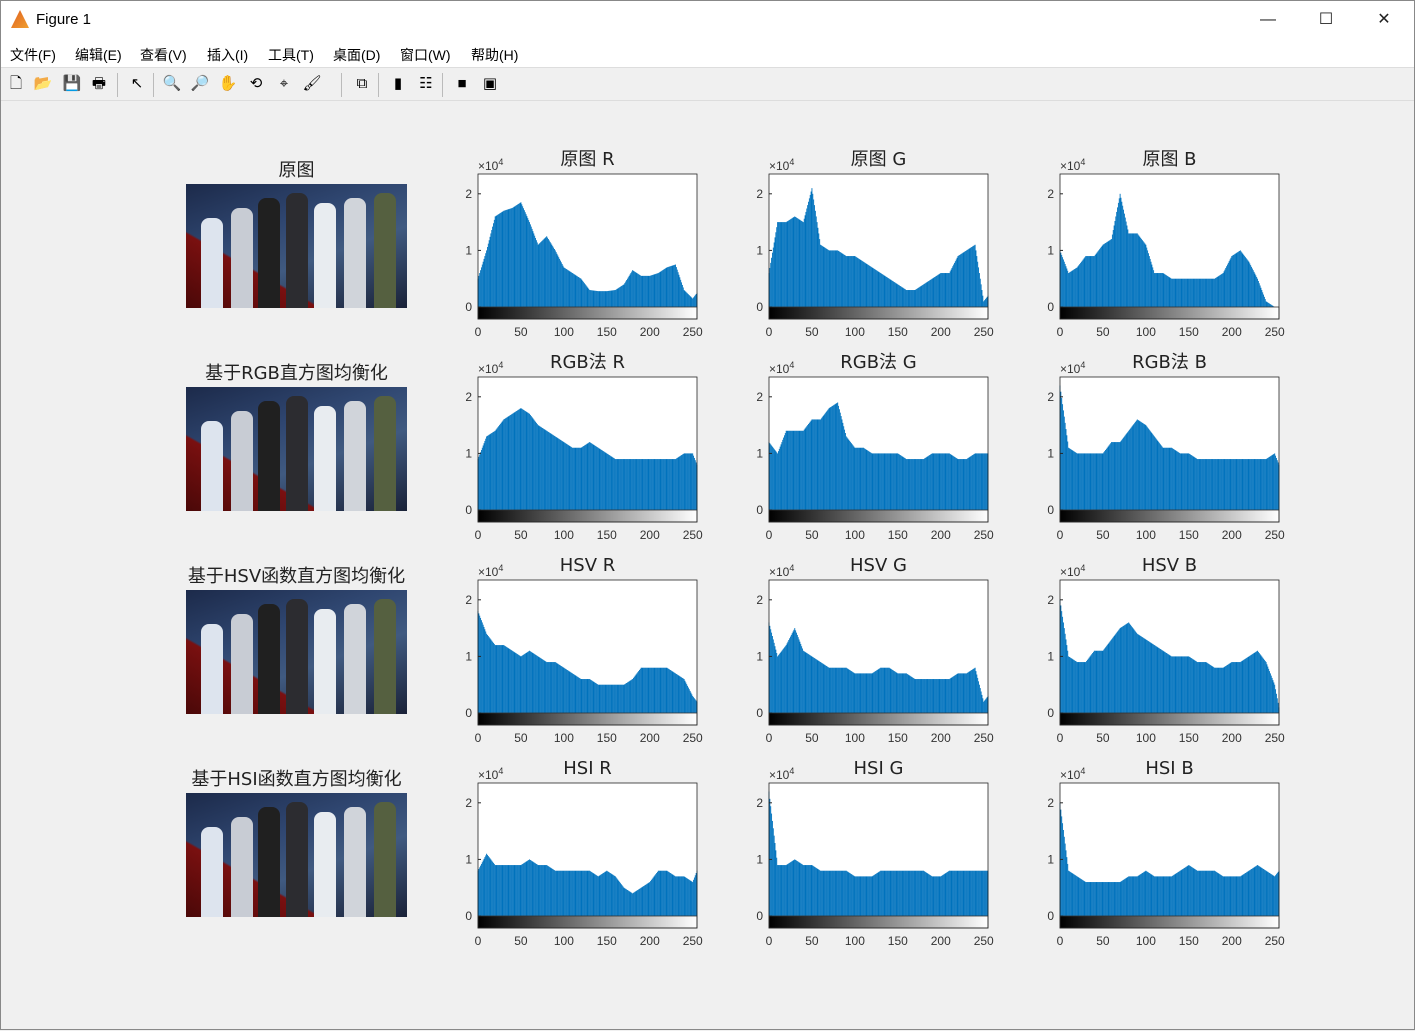 Image resolution: width=1415 pixels, height=1031 pixels. What do you see at coordinates (855, 738) in the screenshot?
I see `x-tick-label: 100` at bounding box center [855, 738].